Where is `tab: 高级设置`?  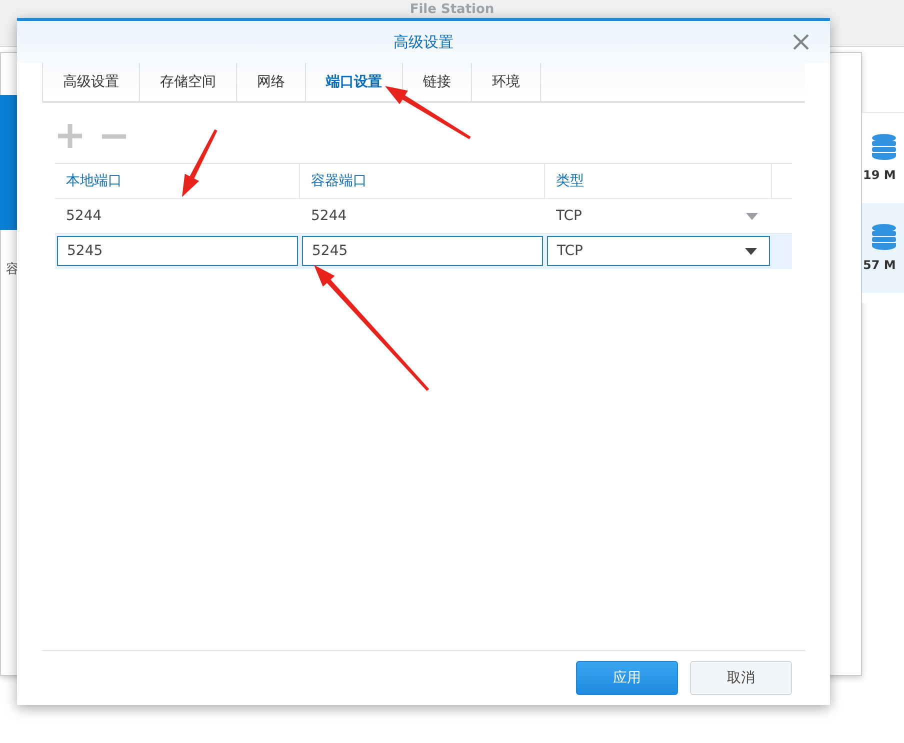
tab: 高级设置 is located at coordinates (90, 82).